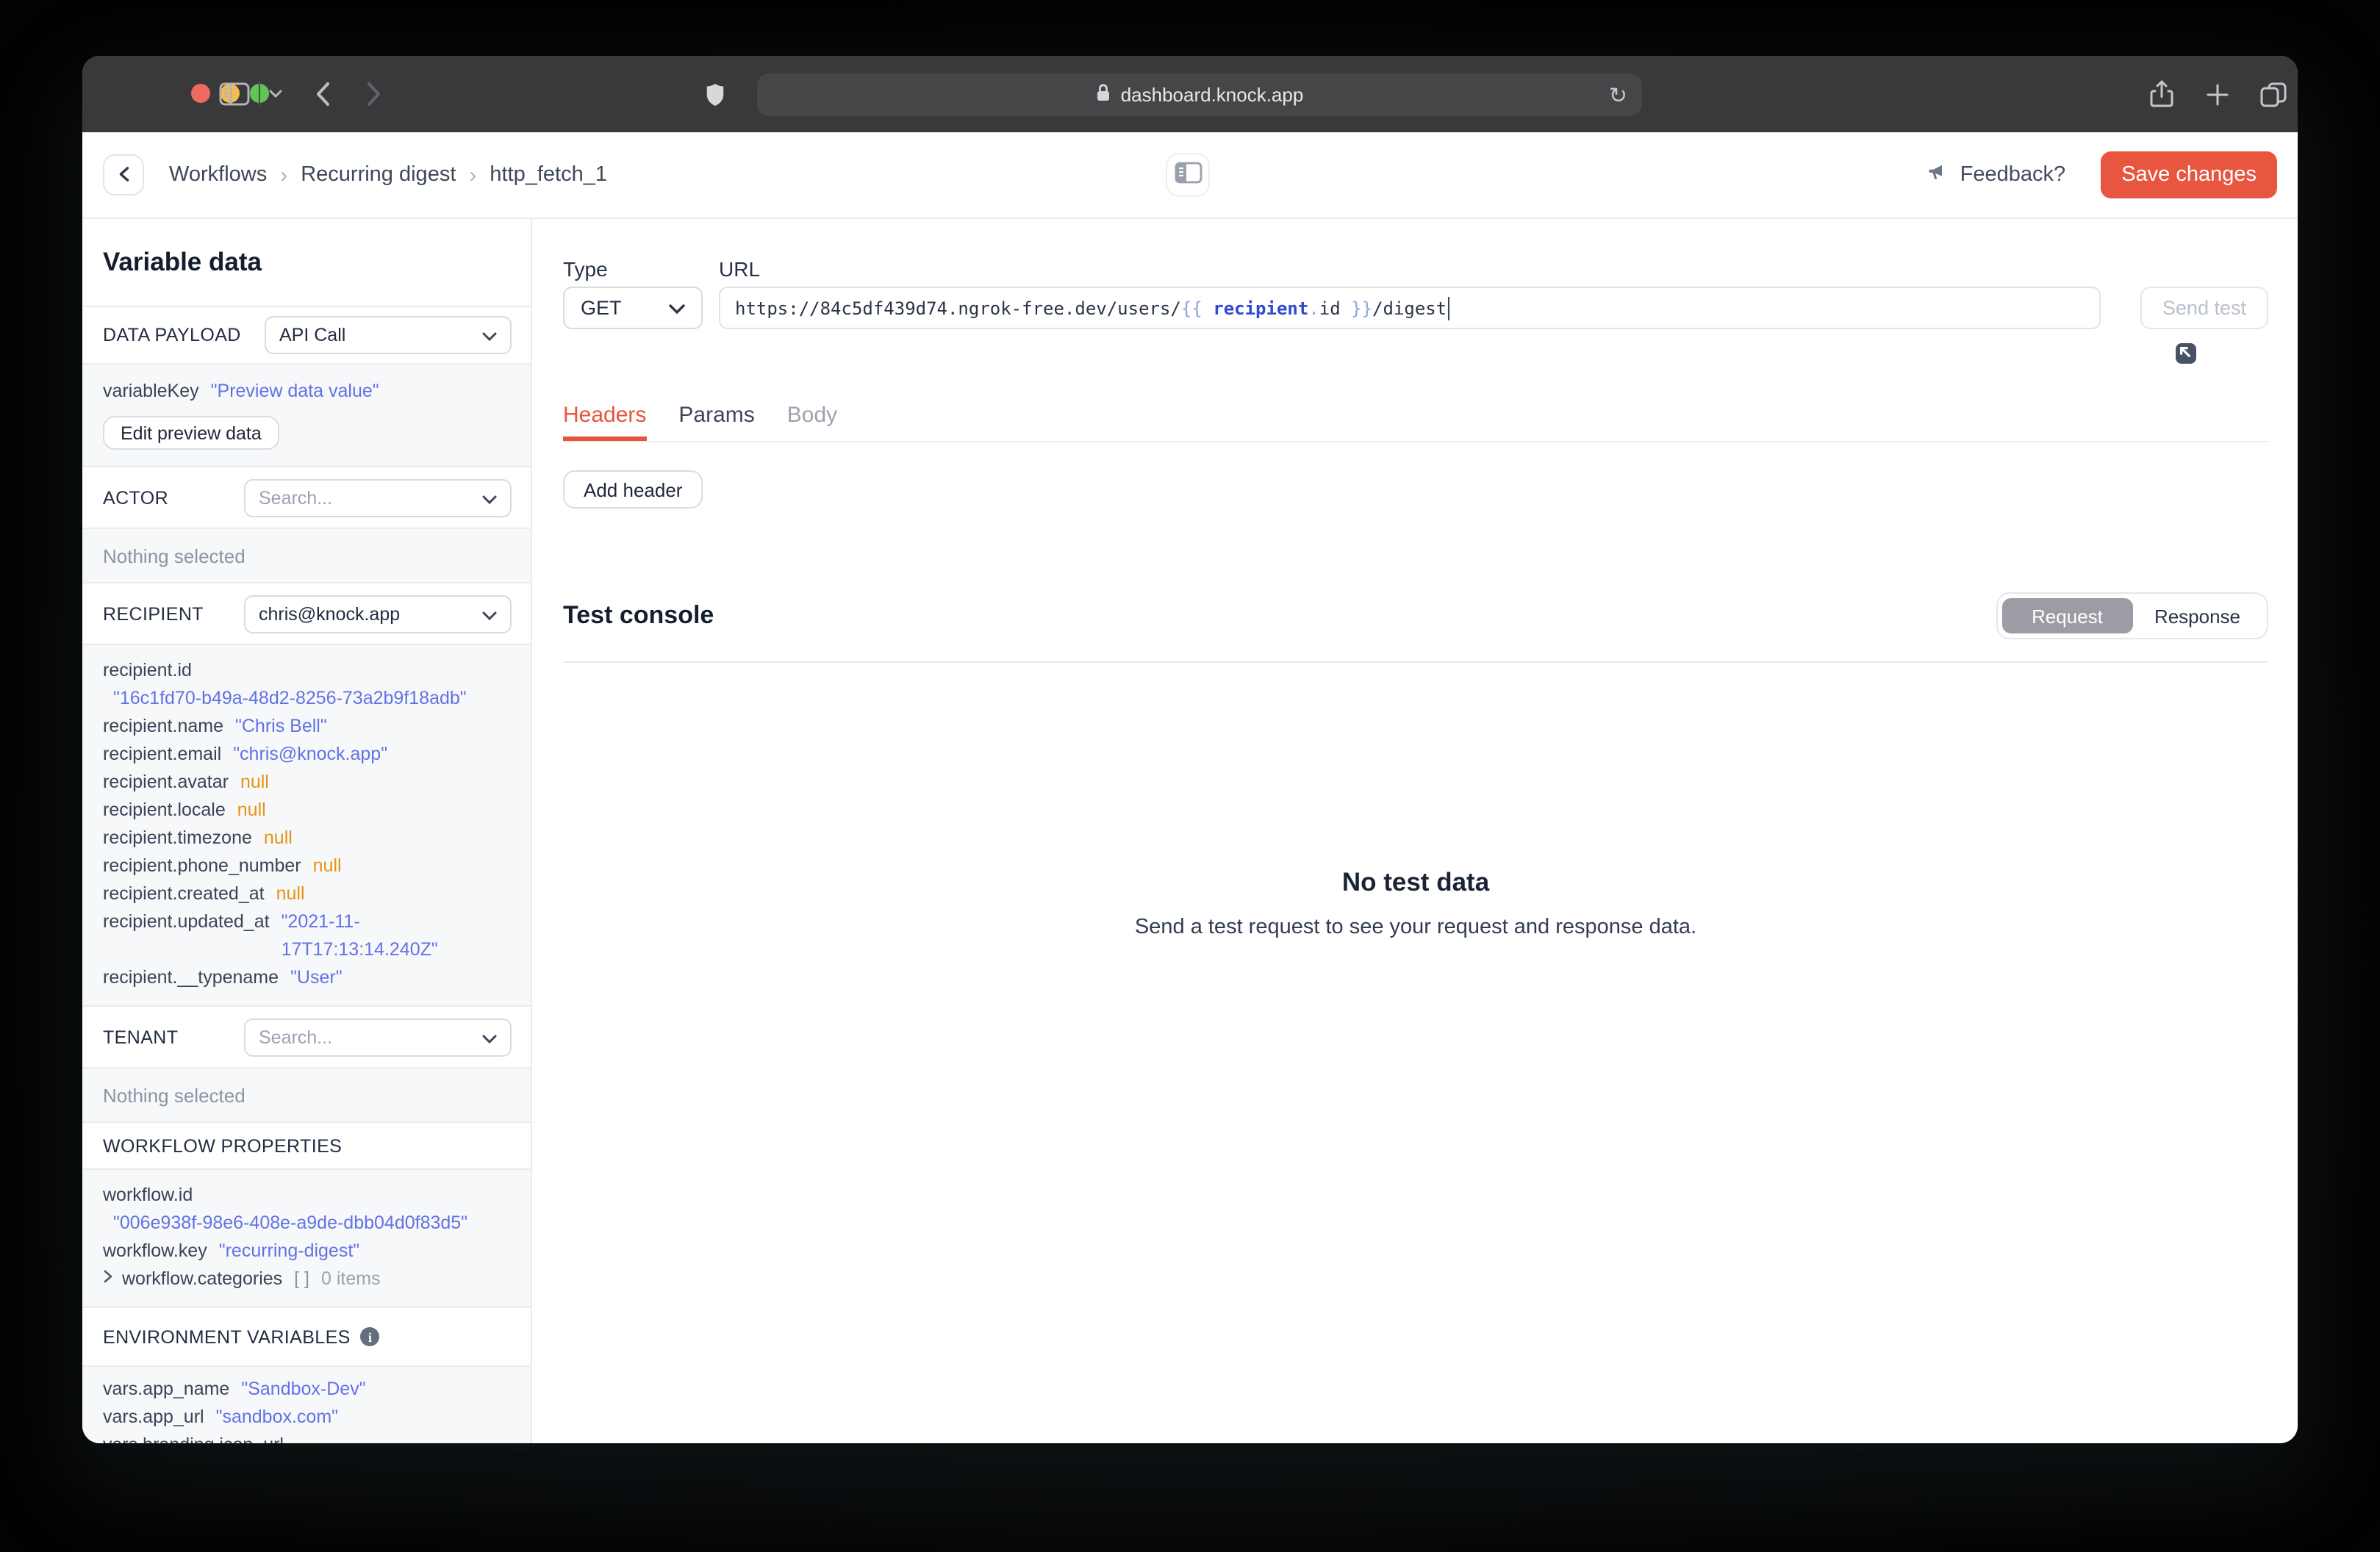 This screenshot has width=2380, height=1552. Describe the element at coordinates (307, 1279) in the screenshot. I see `data-row: workflow.categories [ ] 0 items` at that location.